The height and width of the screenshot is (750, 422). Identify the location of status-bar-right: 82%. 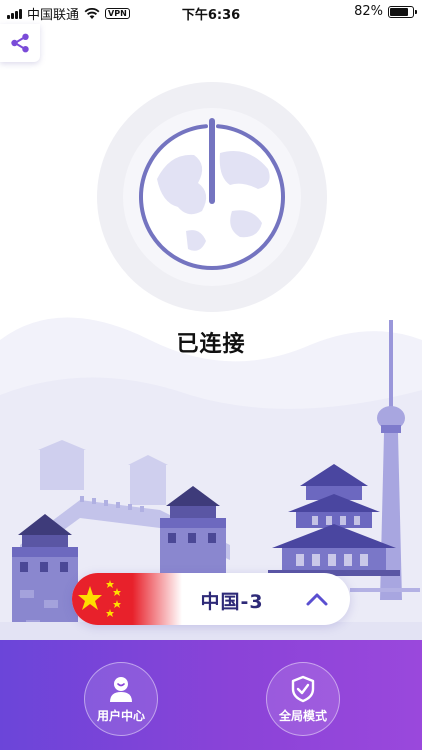
(385, 11).